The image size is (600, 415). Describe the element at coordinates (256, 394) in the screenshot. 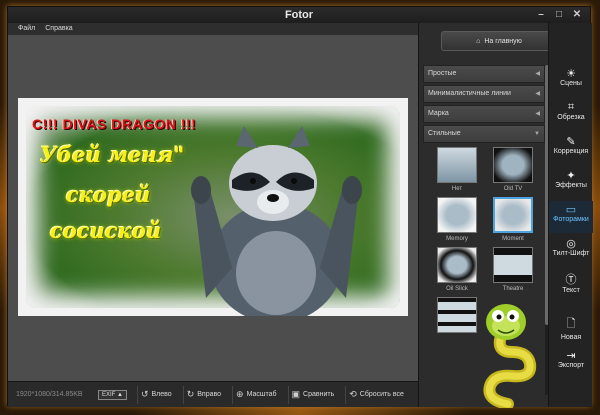

I see `zoom-button: ⊕ Масштаб` at that location.